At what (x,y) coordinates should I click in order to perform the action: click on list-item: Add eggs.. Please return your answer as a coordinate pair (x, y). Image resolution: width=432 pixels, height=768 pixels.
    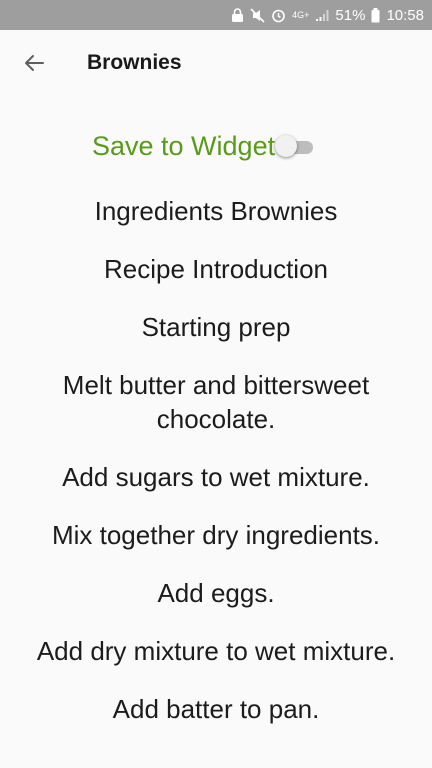
    Looking at the image, I should click on (216, 593).